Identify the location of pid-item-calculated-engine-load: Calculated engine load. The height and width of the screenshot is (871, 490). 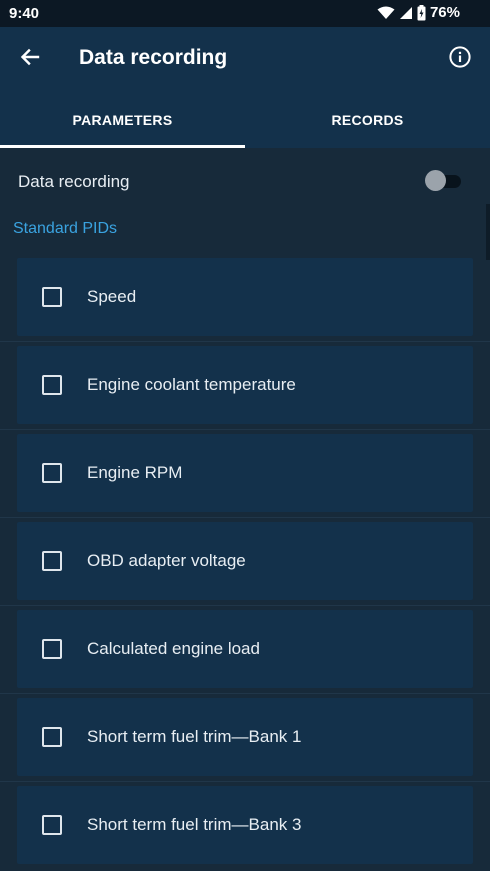
(245, 649).